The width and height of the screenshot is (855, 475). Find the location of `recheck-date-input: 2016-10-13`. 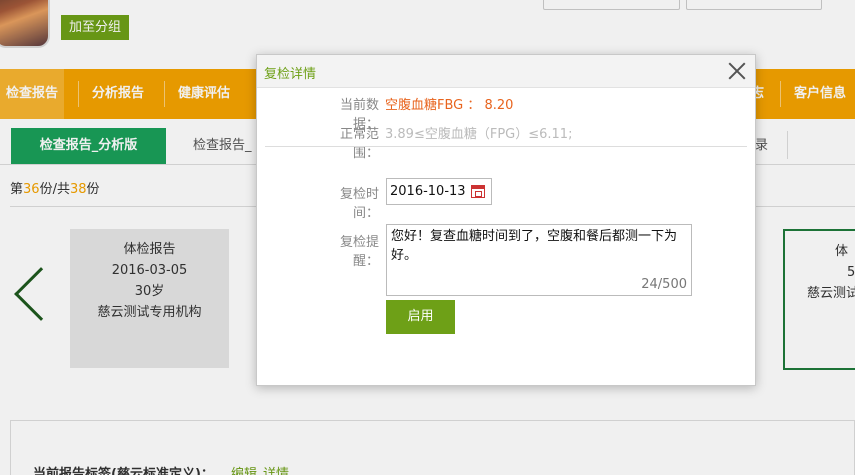

recheck-date-input: 2016-10-13 is located at coordinates (439, 191).